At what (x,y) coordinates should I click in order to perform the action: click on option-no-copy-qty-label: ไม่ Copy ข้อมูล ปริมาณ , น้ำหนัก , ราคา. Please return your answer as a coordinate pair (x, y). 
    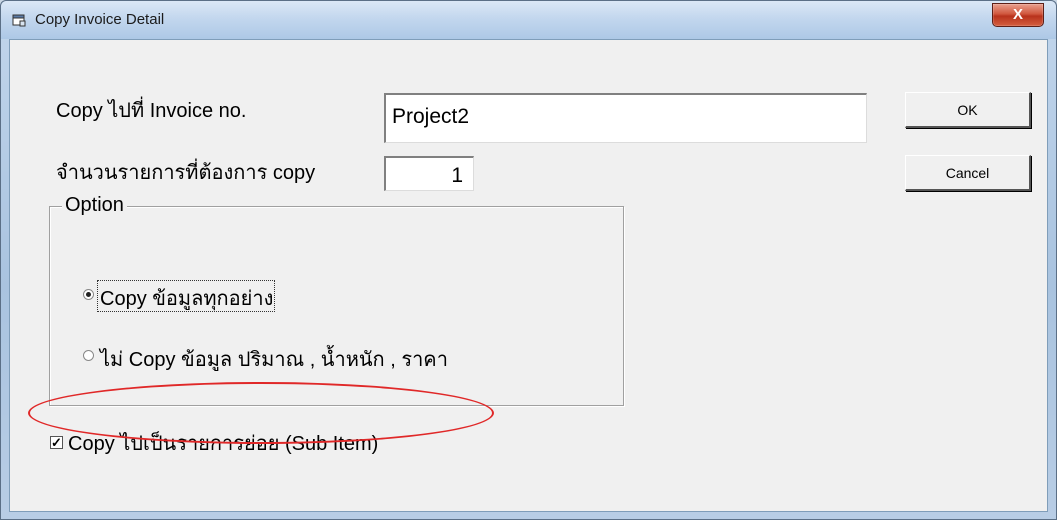
    Looking at the image, I should click on (274, 359).